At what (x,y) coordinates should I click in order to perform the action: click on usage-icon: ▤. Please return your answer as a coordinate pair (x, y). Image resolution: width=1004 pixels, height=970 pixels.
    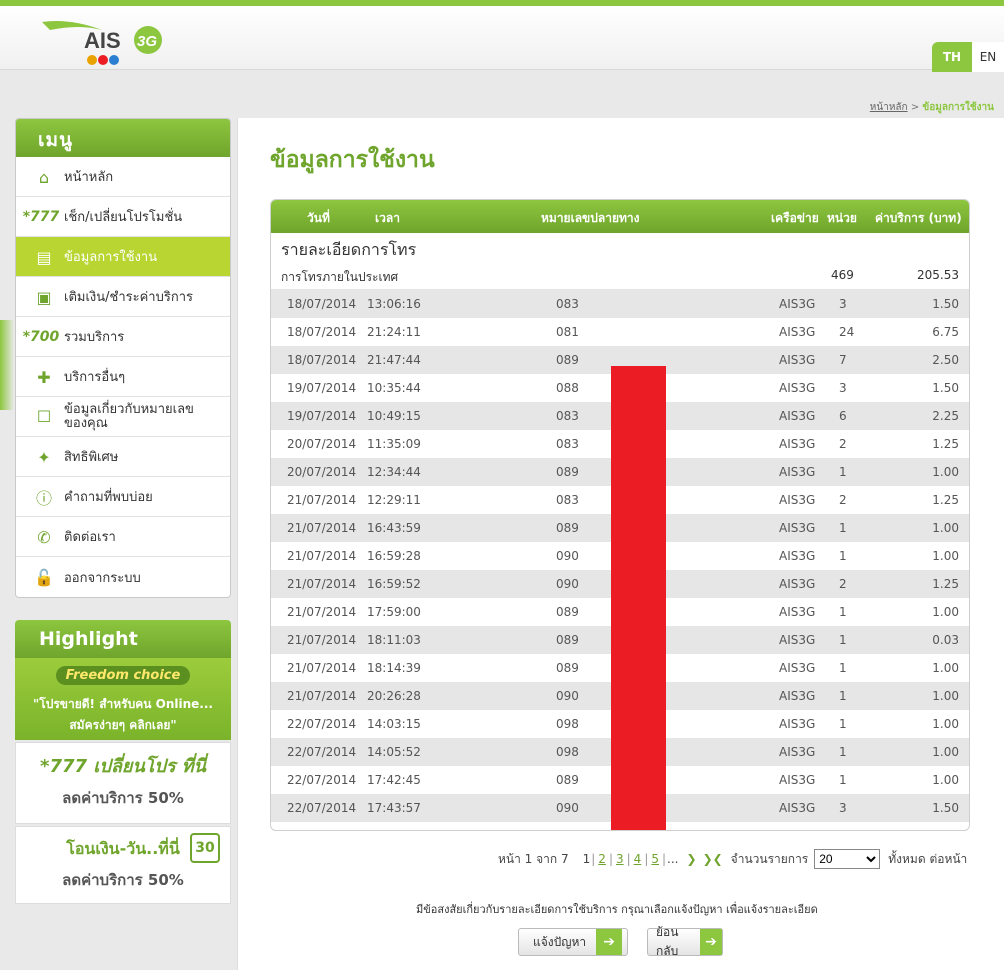
    Looking at the image, I should click on (44, 257).